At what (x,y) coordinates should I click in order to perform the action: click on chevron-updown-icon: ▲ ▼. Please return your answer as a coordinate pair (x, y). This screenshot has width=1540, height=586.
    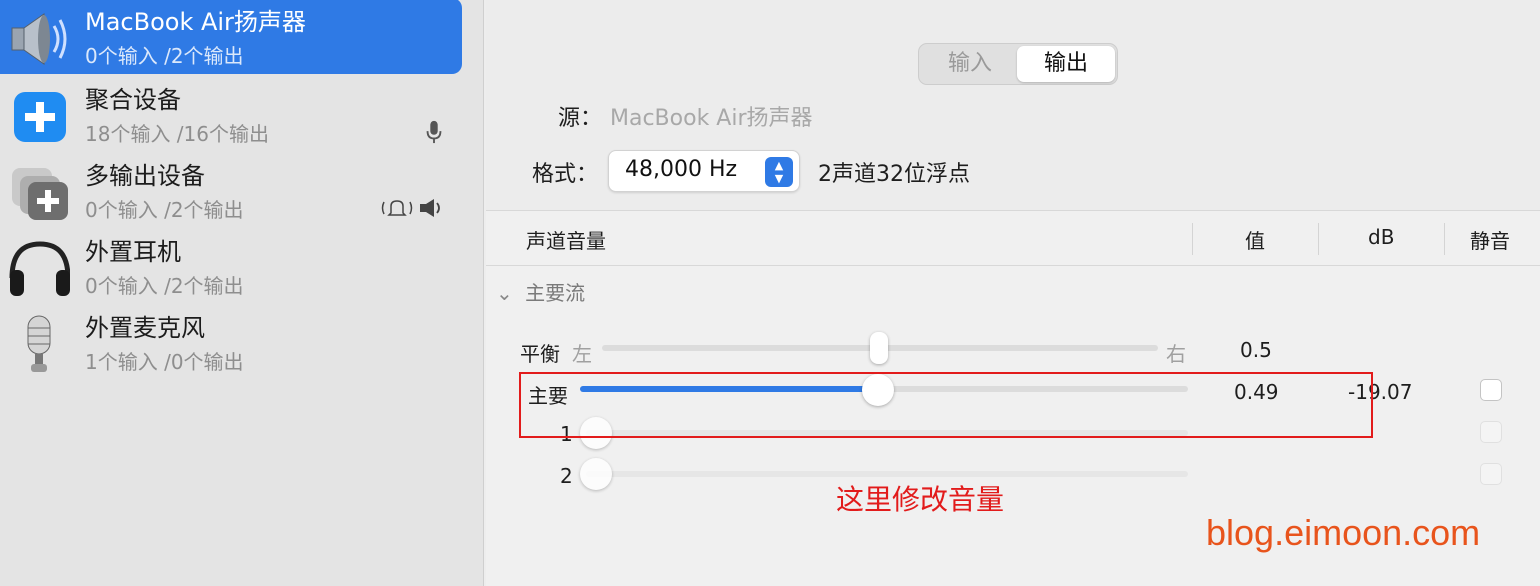
    Looking at the image, I should click on (779, 172).